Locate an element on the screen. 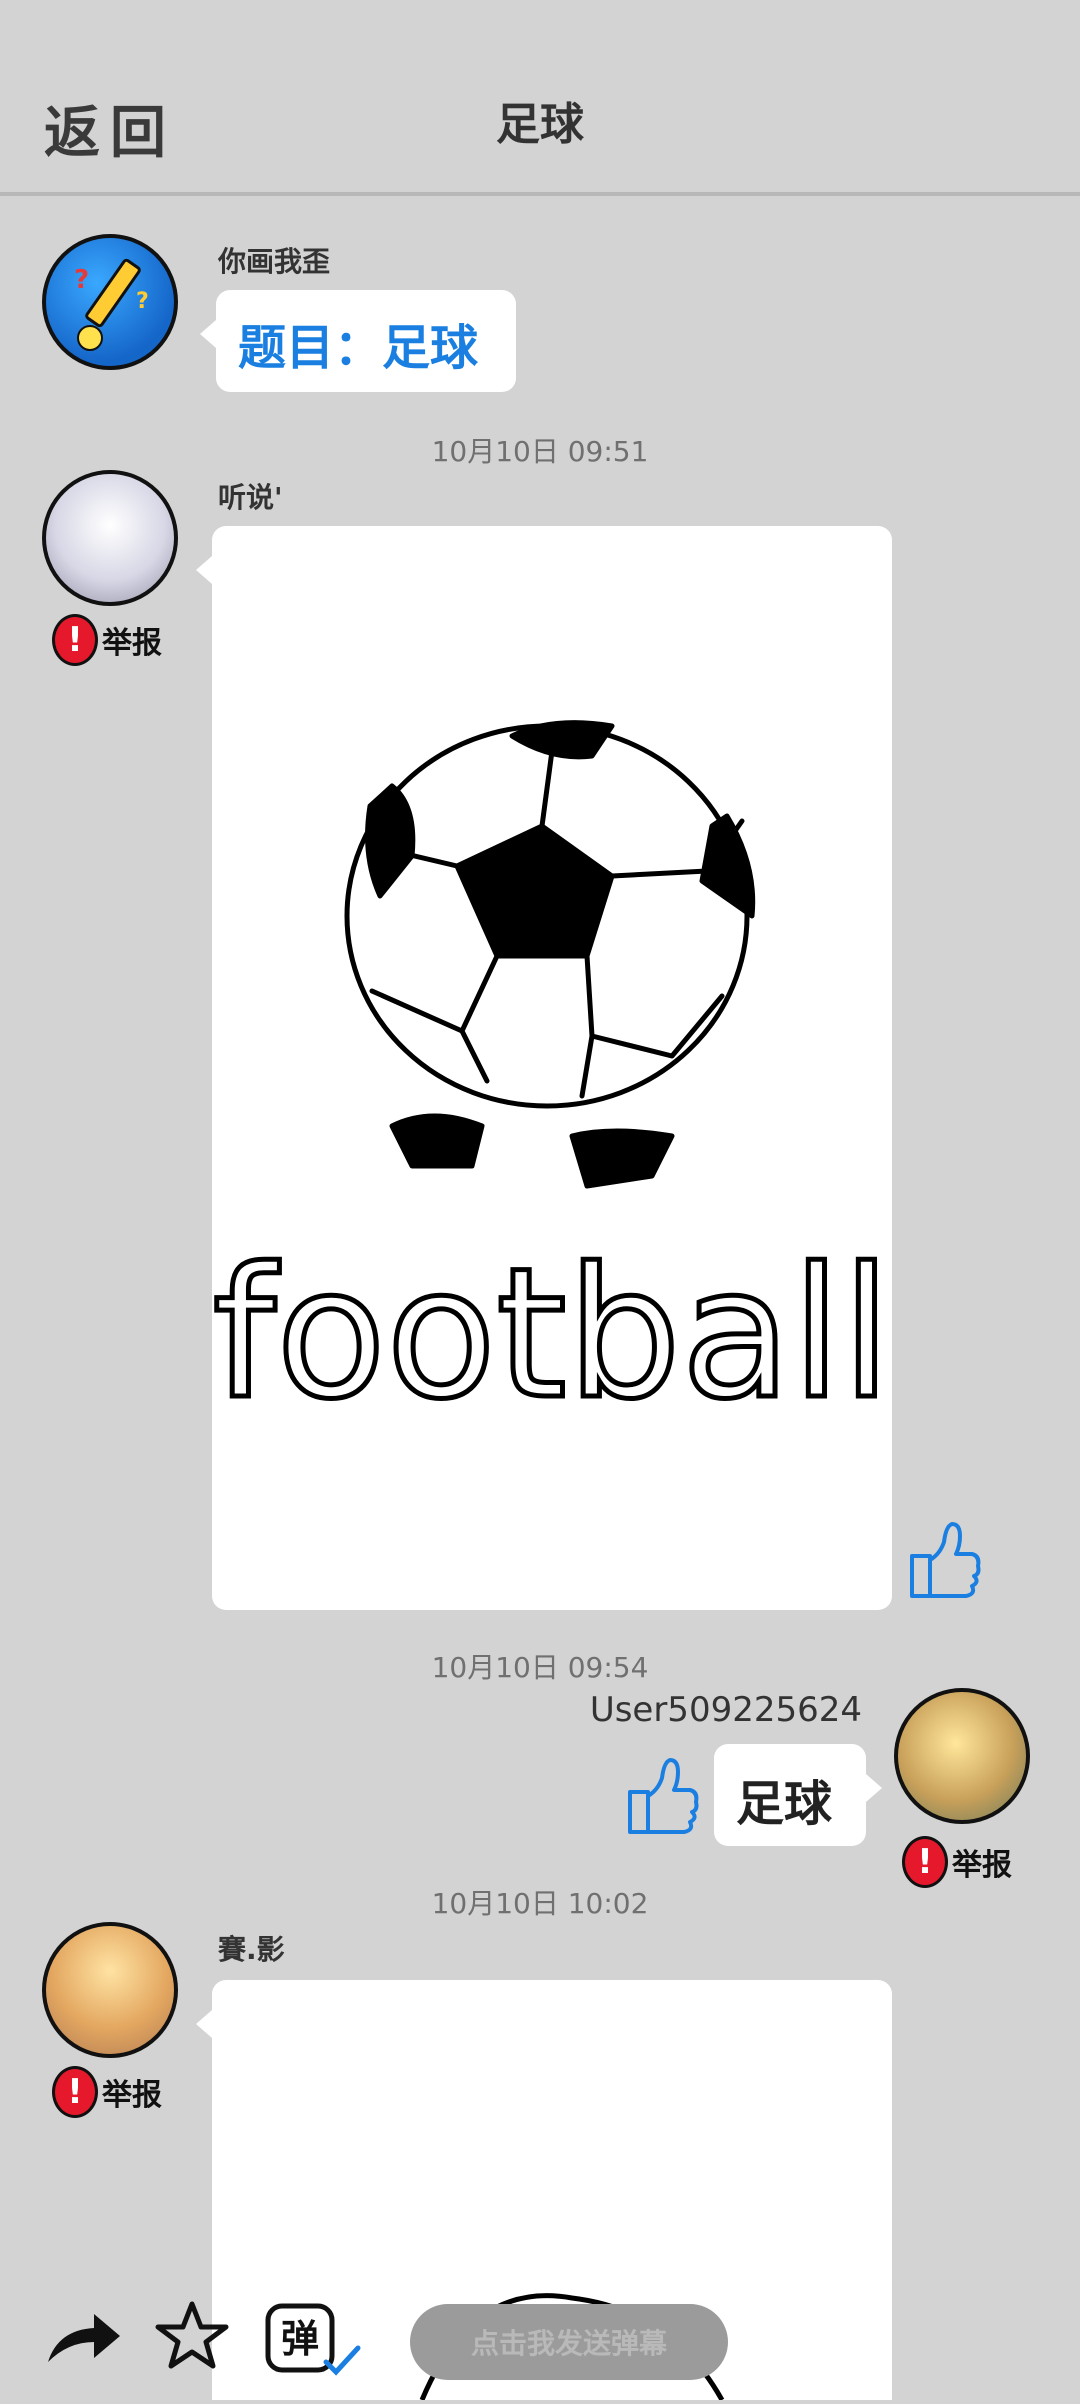  header-bar: 返回 足球 is located at coordinates (540, 98).